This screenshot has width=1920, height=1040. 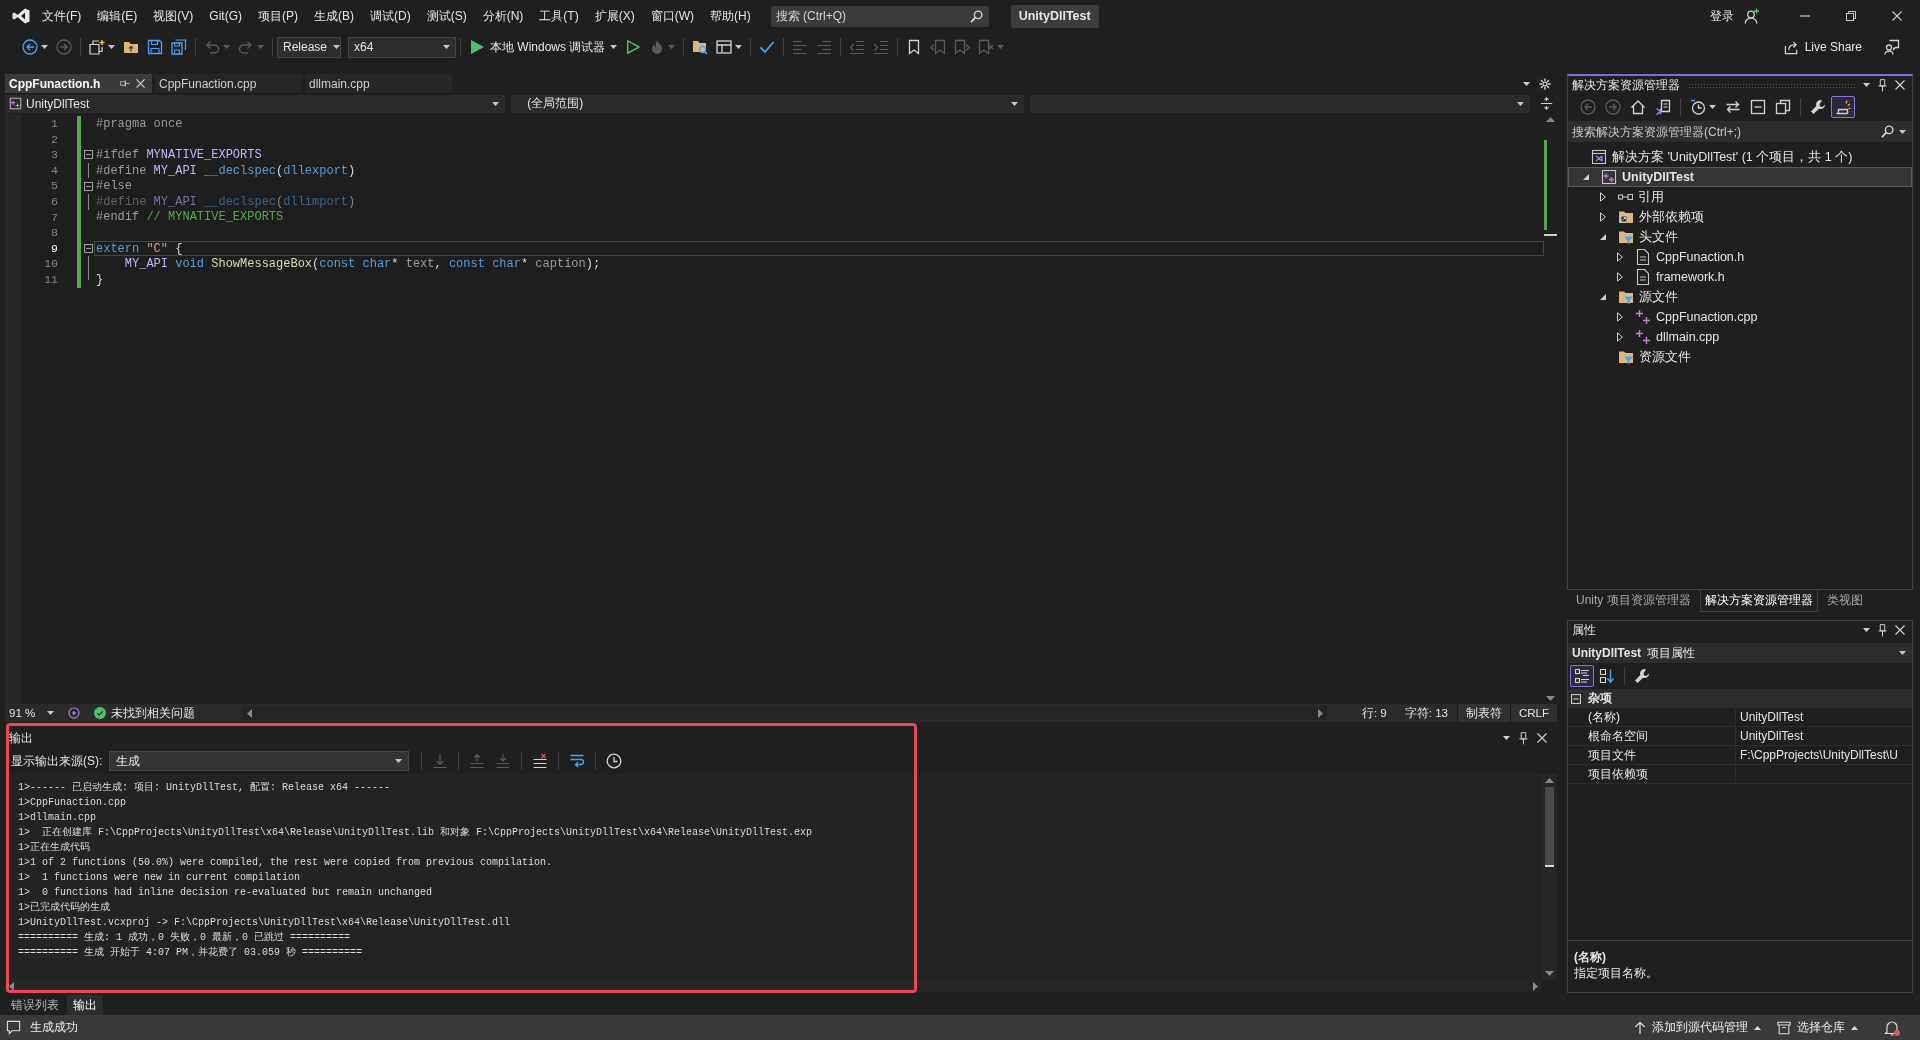 I want to click on menu-item: 分析(N), so click(x=503, y=16).